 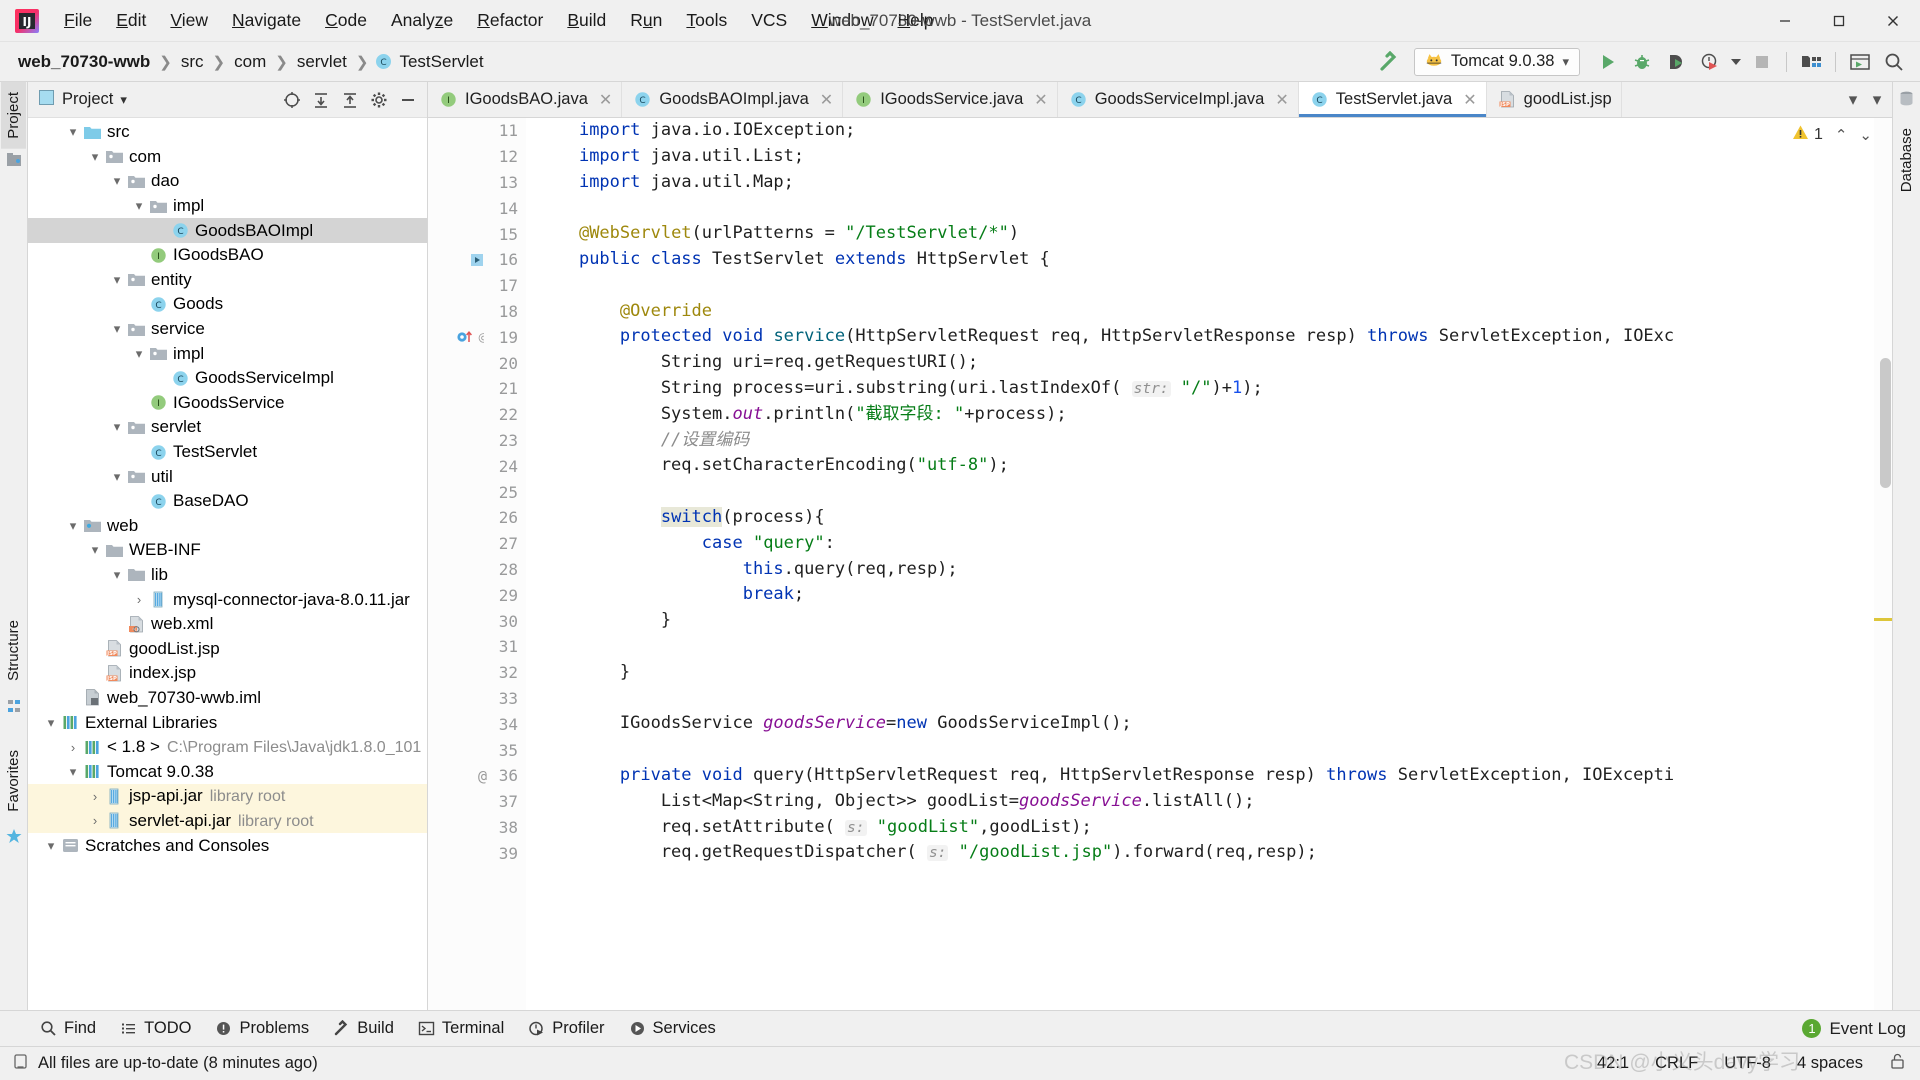 What do you see at coordinates (227, 378) in the screenshot?
I see `tree-node: C GoodsServiceImpl` at bounding box center [227, 378].